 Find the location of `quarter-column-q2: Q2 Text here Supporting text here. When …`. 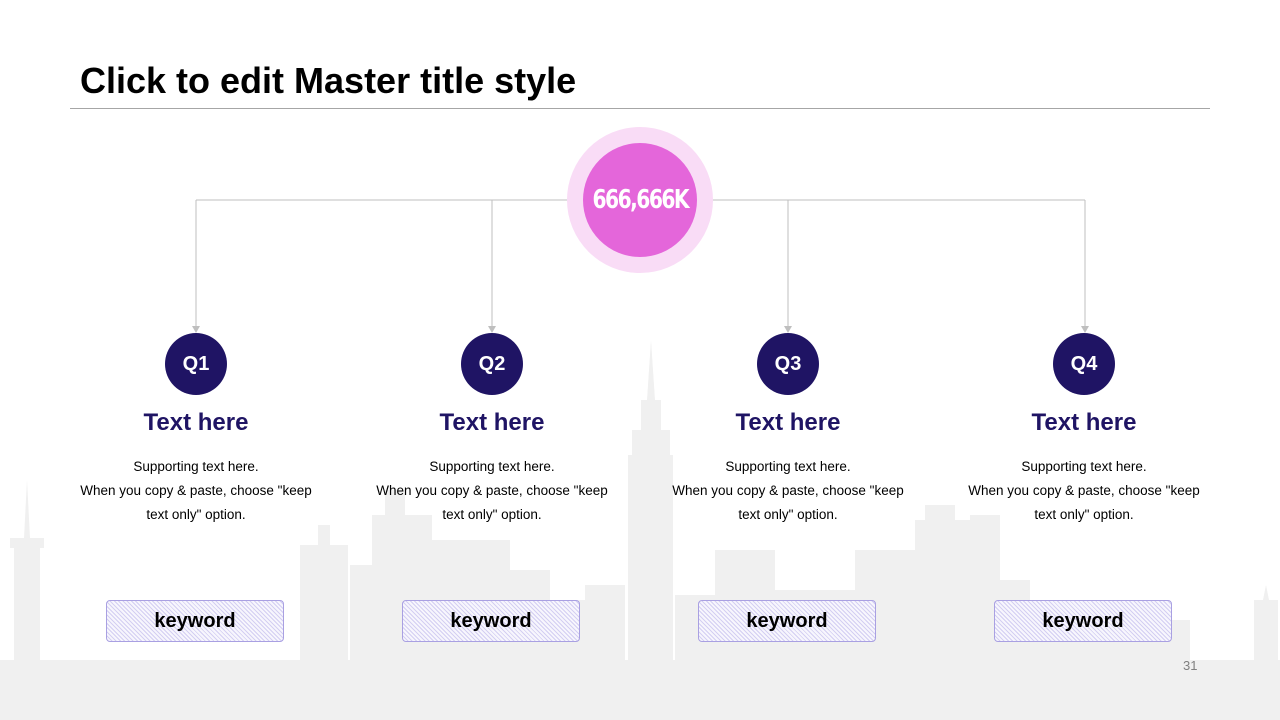

quarter-column-q2: Q2 Text here Supporting text here. When … is located at coordinates (492, 430).